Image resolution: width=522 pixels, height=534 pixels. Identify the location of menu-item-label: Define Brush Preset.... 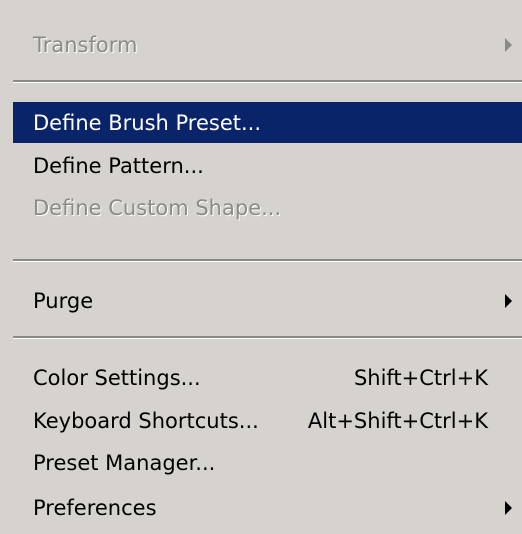
(147, 122).